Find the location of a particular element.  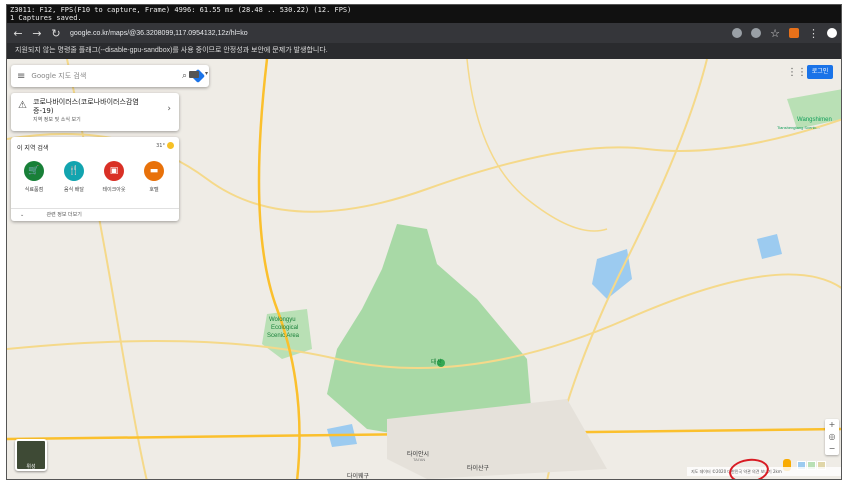

delivery-icon: 🍴 is located at coordinates (74, 171).